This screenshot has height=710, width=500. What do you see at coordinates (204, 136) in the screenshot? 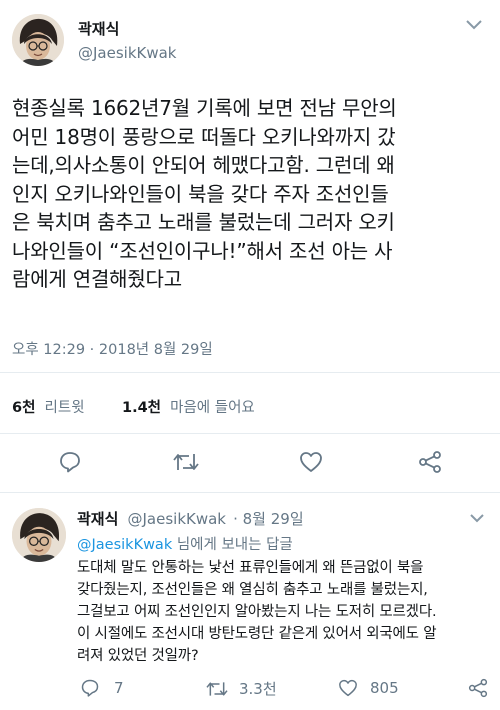
I see `tweet-line: 어민 18명이 풍랑으로 떠돌다 오키나와까지 갔` at bounding box center [204, 136].